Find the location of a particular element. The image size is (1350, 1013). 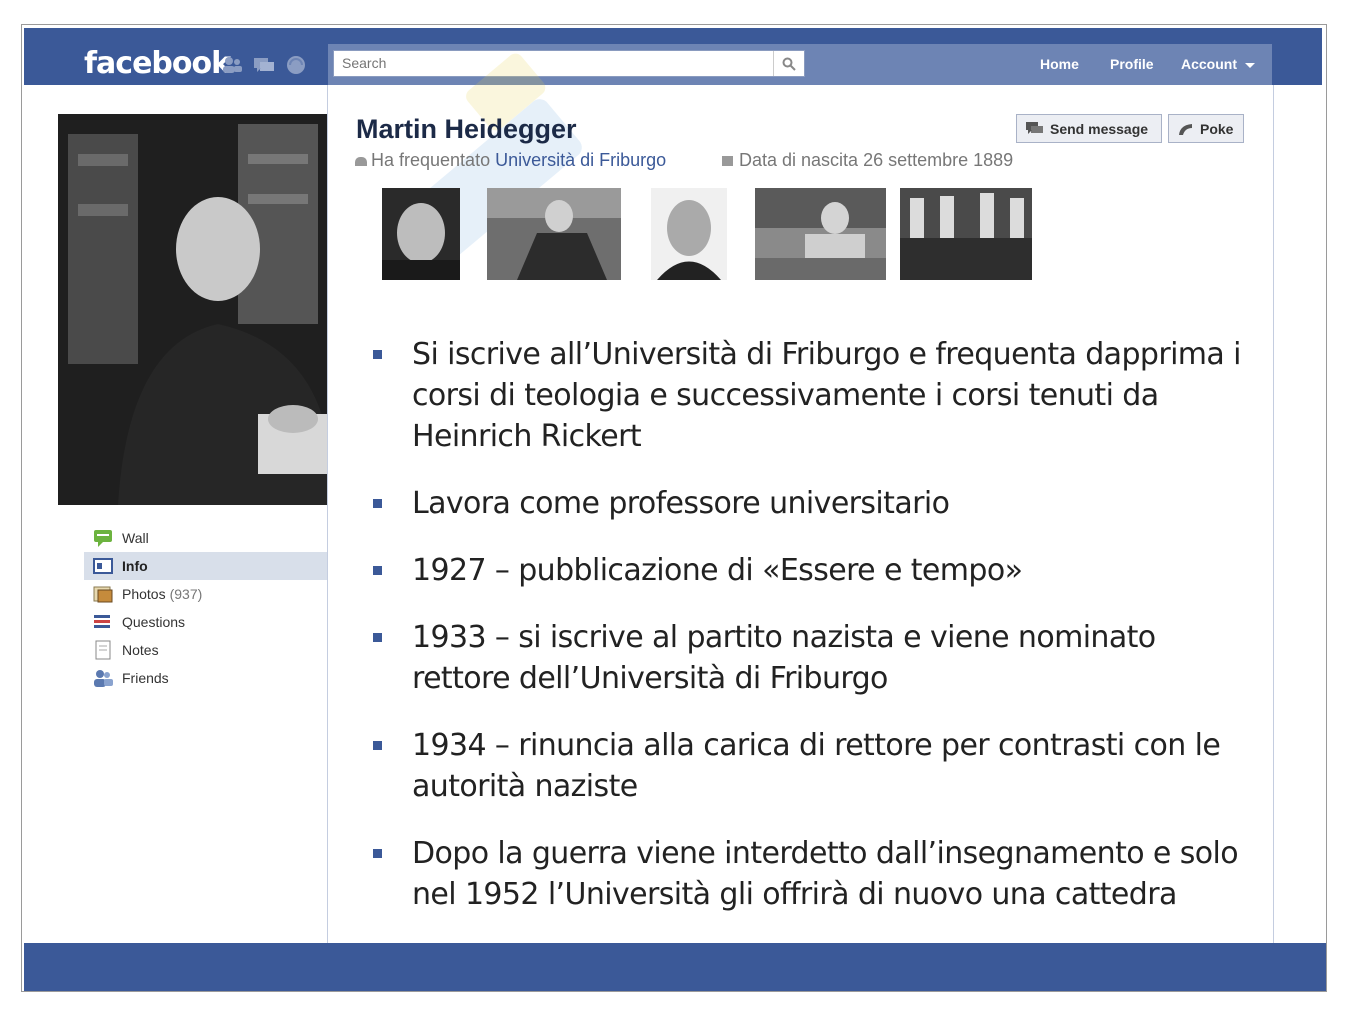

sidebar-item-wall: Wall is located at coordinates (205, 538).